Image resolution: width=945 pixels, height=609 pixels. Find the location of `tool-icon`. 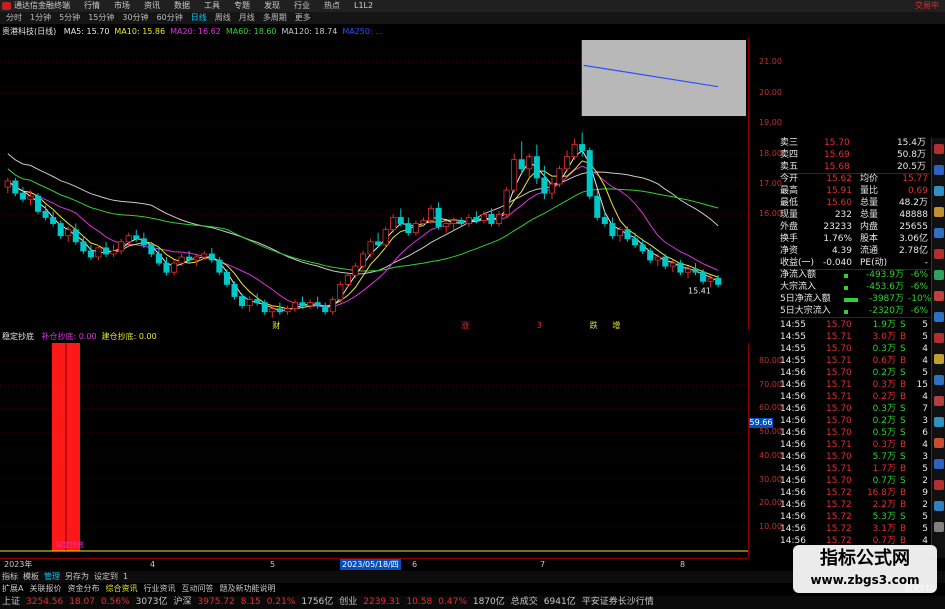

tool-icon is located at coordinates (939, 443).